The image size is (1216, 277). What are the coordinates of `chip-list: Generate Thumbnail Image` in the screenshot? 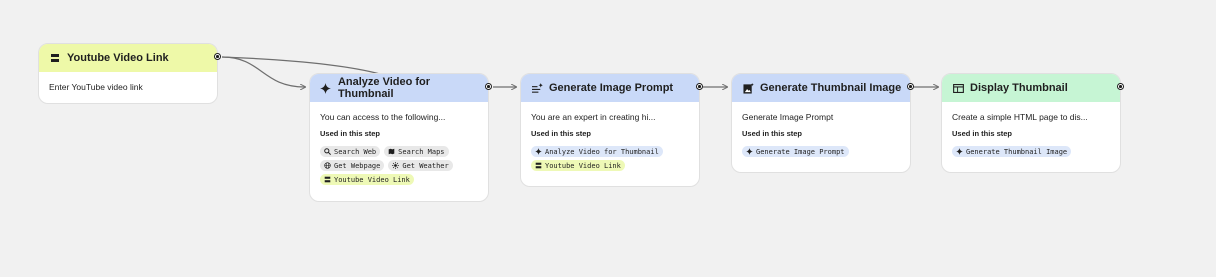 It's located at (1031, 151).